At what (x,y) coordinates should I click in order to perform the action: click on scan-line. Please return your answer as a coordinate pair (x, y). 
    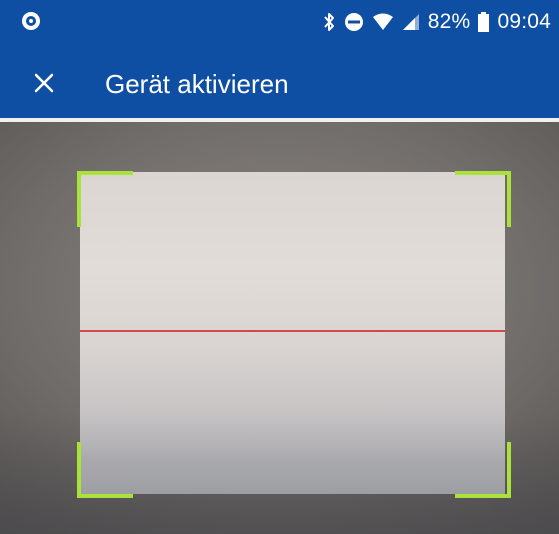
    Looking at the image, I should click on (292, 331).